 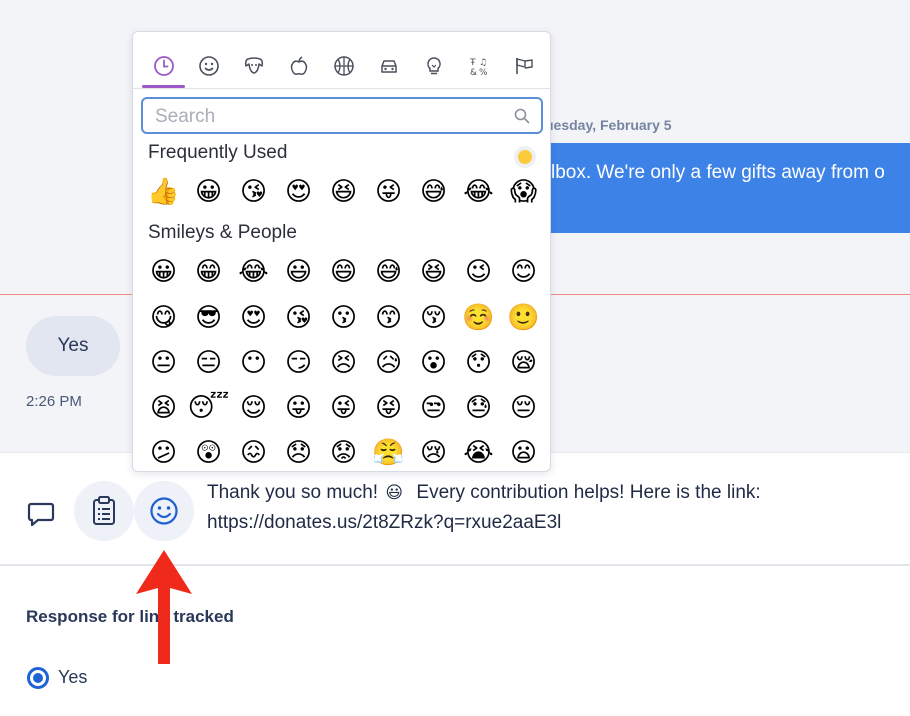 I want to click on emoji-button: 😪, so click(x=523, y=362).